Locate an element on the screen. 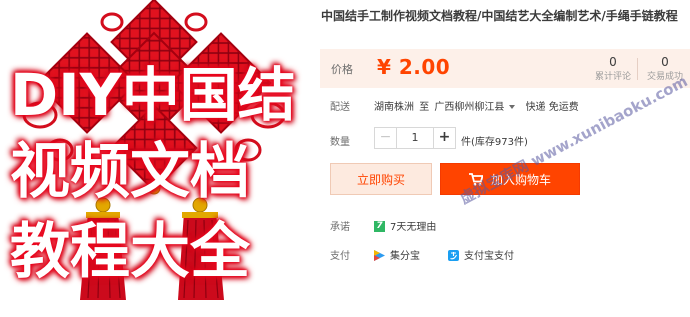 Image resolution: width=690 pixels, height=317 pixels. review-count-label: 累计评论 is located at coordinates (612, 77).